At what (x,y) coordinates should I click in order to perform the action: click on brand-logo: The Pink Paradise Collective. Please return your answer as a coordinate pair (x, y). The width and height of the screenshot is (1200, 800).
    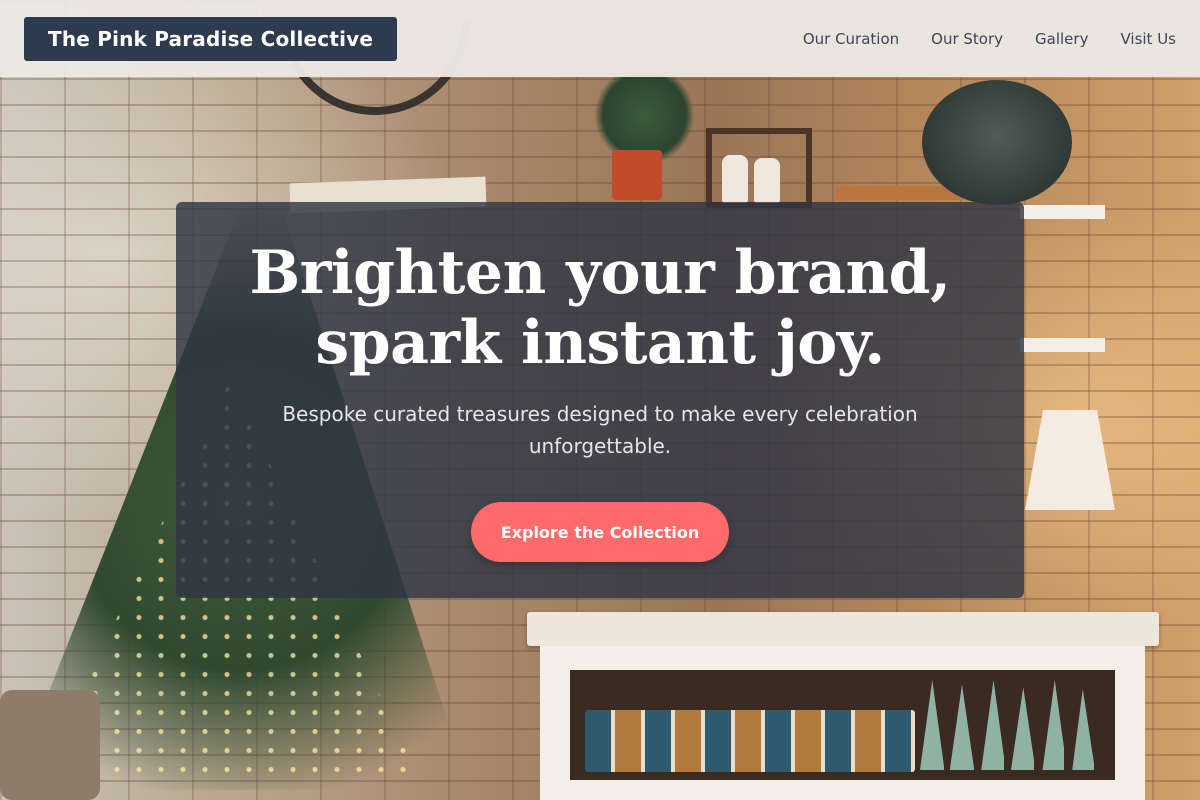
    Looking at the image, I should click on (211, 38).